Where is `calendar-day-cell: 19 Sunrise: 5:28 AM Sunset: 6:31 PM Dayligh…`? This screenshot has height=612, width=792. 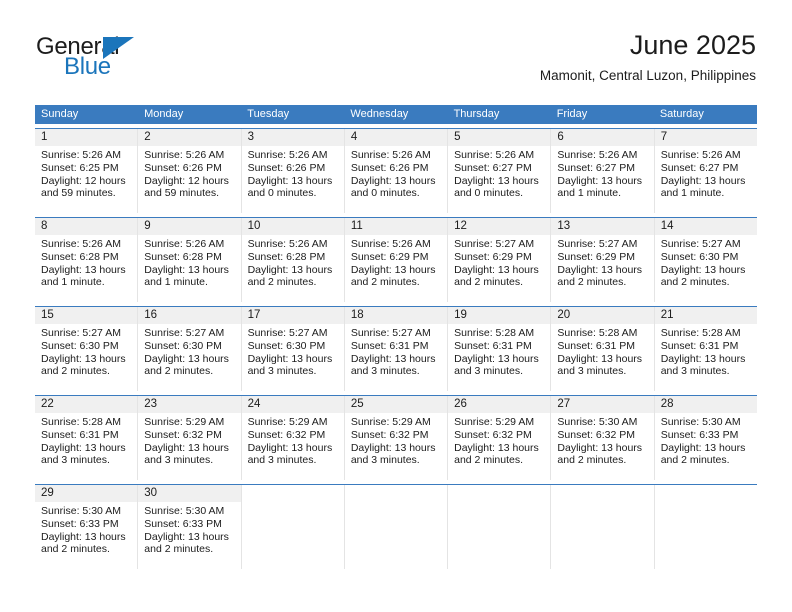 calendar-day-cell: 19 Sunrise: 5:28 AM Sunset: 6:31 PM Dayligh… is located at coordinates (500, 349).